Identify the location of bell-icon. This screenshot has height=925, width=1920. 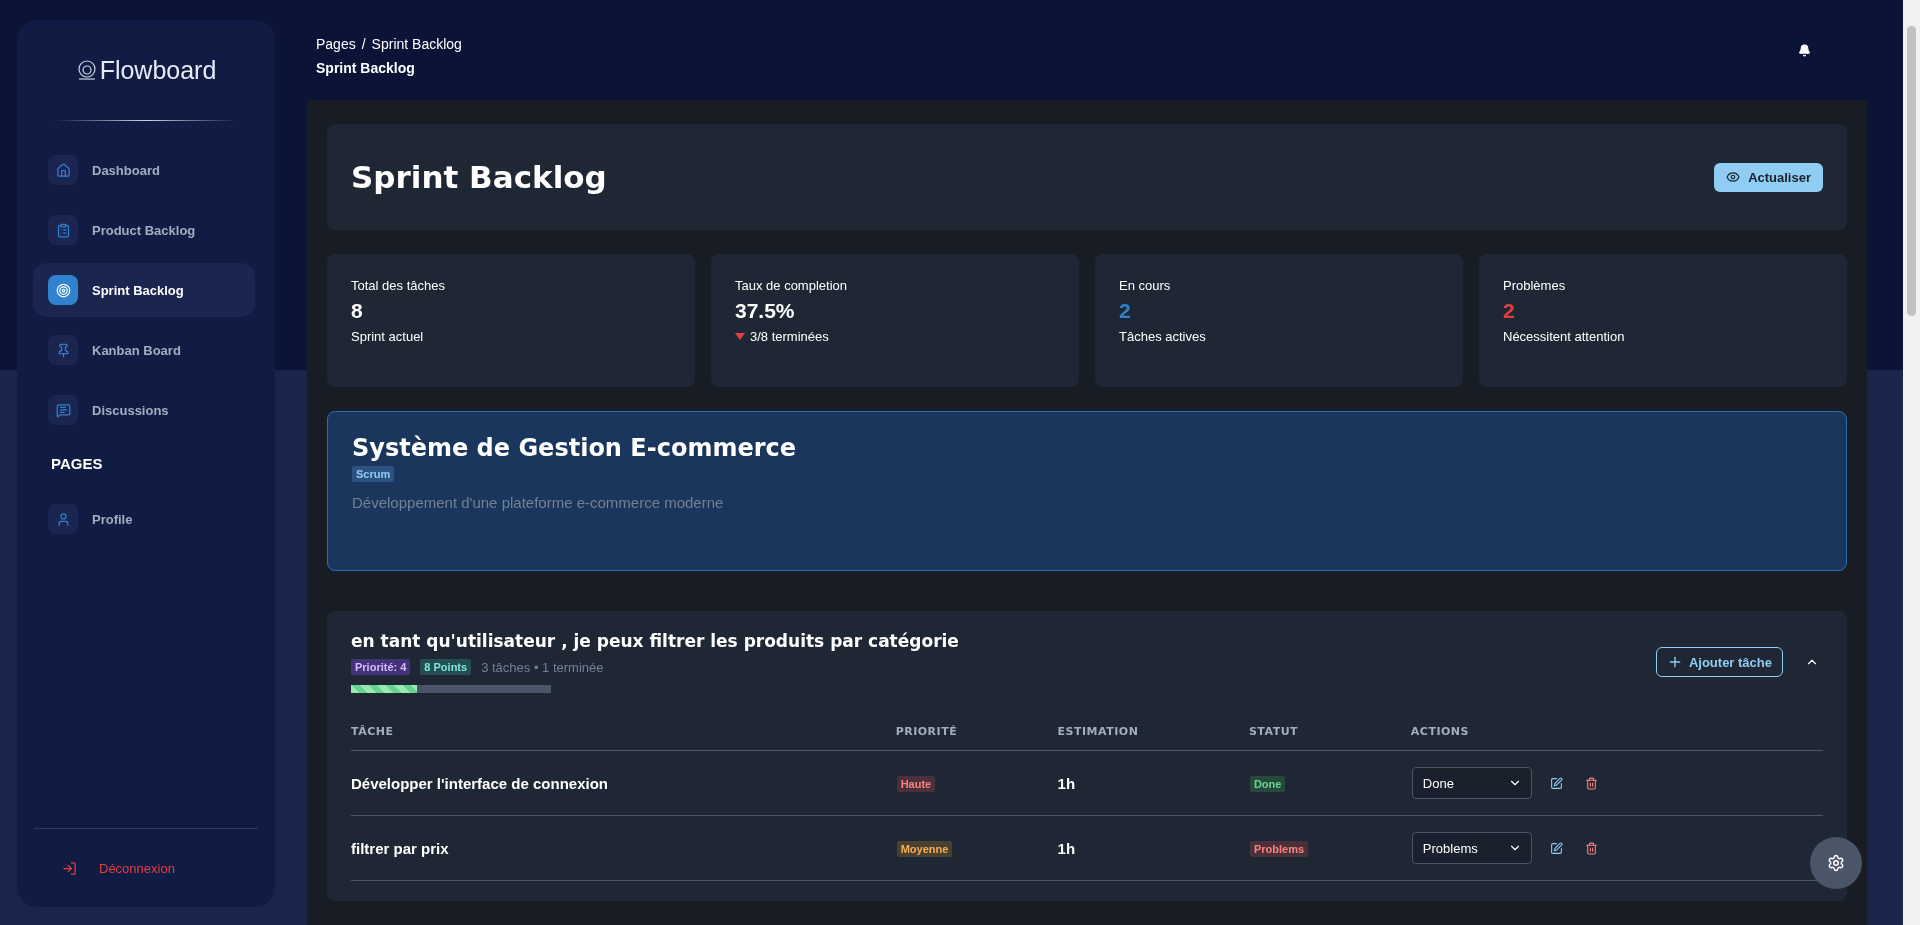
(1804, 50).